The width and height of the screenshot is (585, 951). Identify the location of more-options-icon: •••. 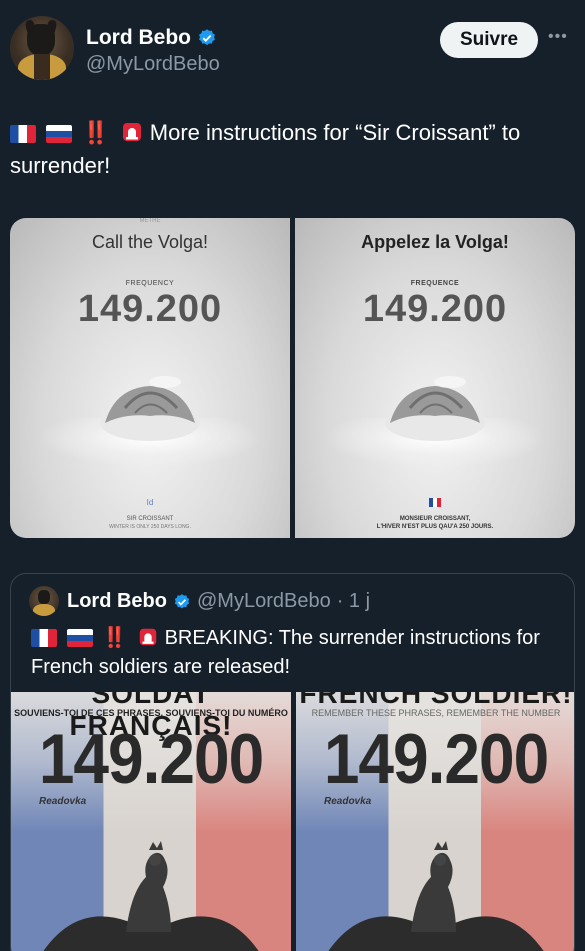
(558, 37).